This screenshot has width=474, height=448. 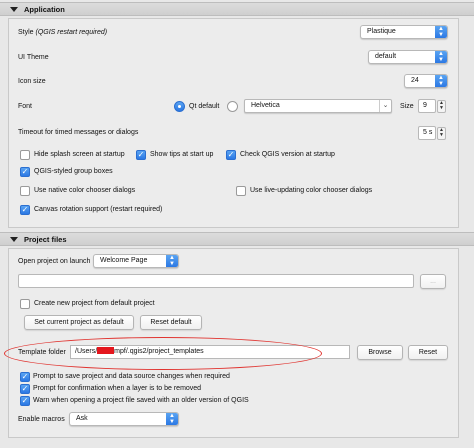 What do you see at coordinates (79, 154) in the screenshot?
I see `hide-splash-label: Hide splash screen at startup` at bounding box center [79, 154].